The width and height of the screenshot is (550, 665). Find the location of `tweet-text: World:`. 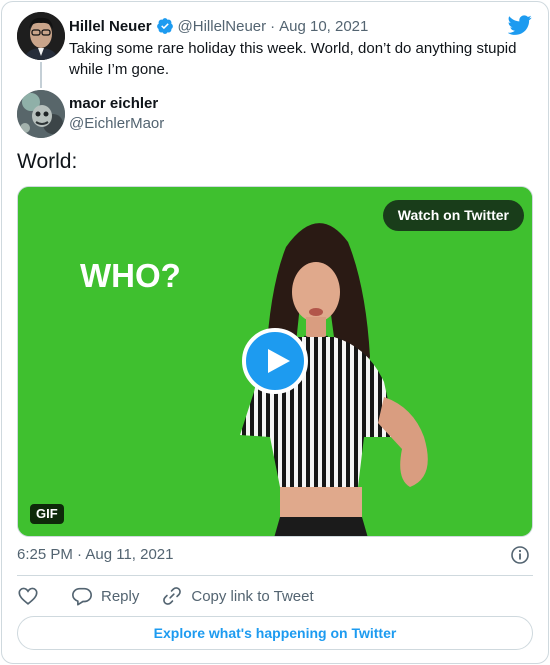

tweet-text: World: is located at coordinates (47, 161).